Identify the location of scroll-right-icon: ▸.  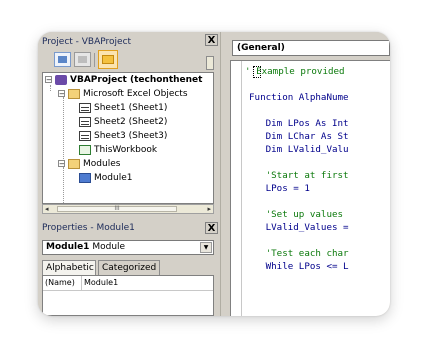
(209, 209).